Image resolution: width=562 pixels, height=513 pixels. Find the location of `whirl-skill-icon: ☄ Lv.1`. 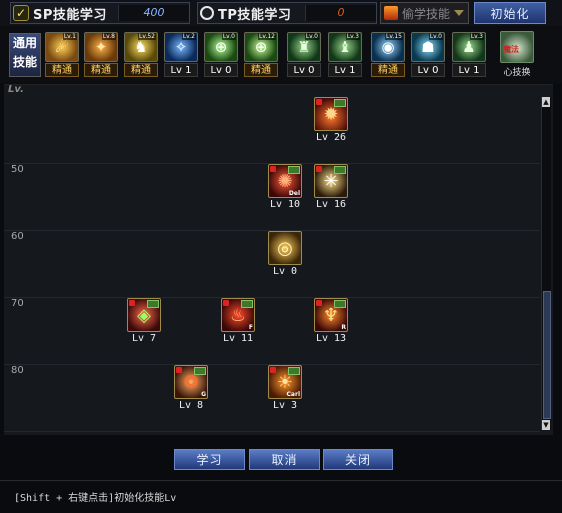

whirl-skill-icon: ☄ Lv.1 is located at coordinates (62, 47).